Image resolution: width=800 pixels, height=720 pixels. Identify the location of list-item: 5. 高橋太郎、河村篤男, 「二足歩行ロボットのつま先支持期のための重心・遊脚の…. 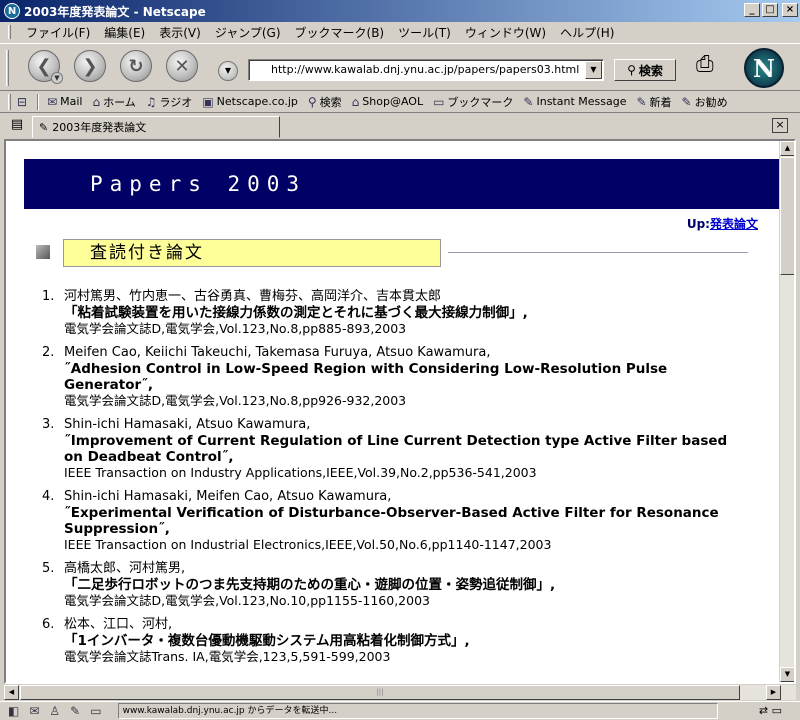
(388, 585).